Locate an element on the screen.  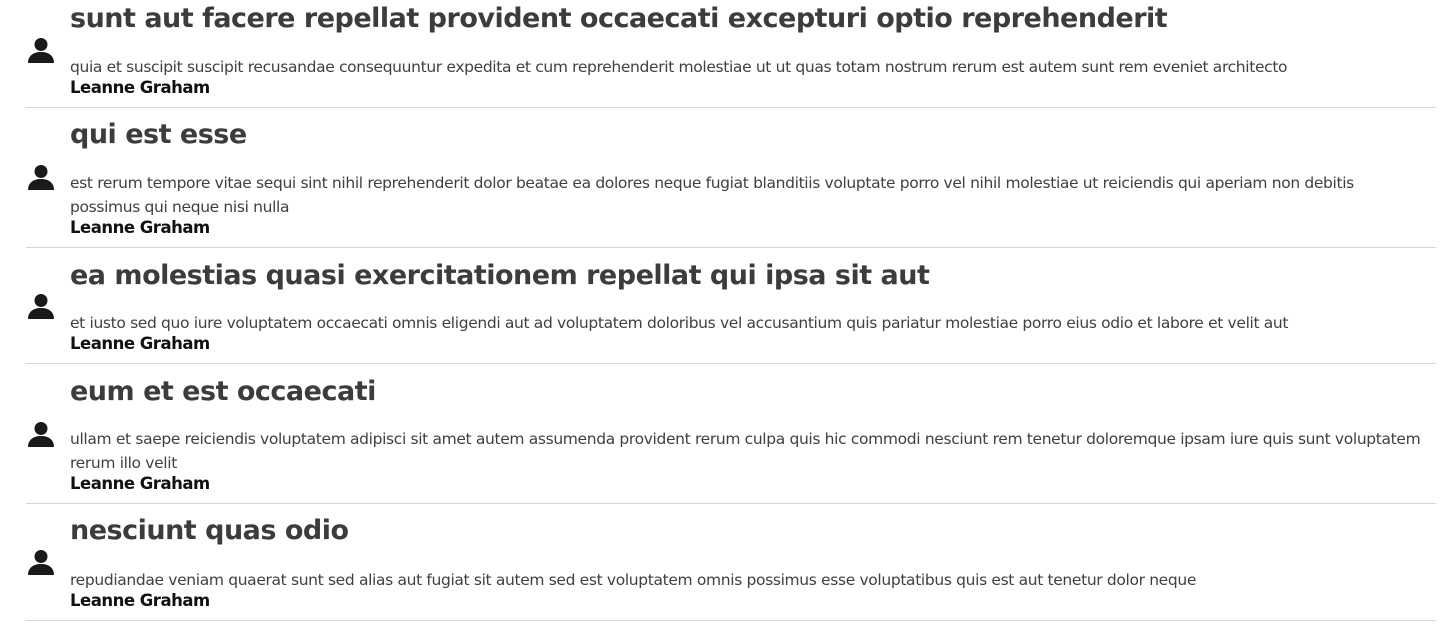
post-title: eum et est occaecati is located at coordinates (223, 392).